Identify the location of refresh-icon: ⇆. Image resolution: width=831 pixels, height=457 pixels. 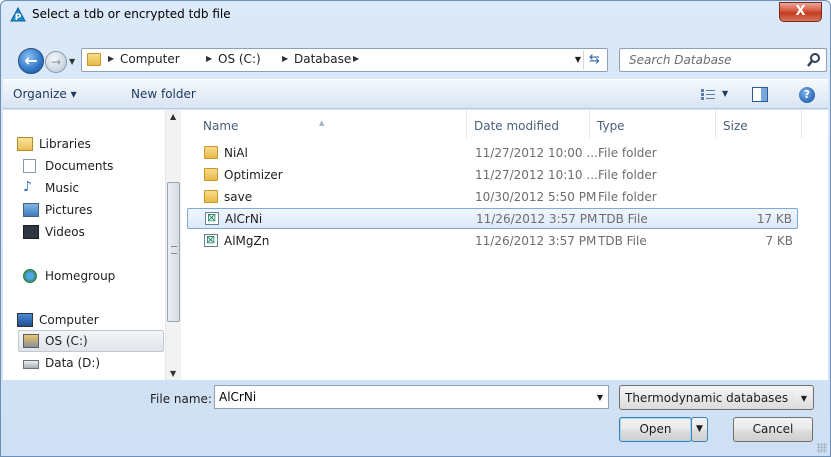
(594, 60).